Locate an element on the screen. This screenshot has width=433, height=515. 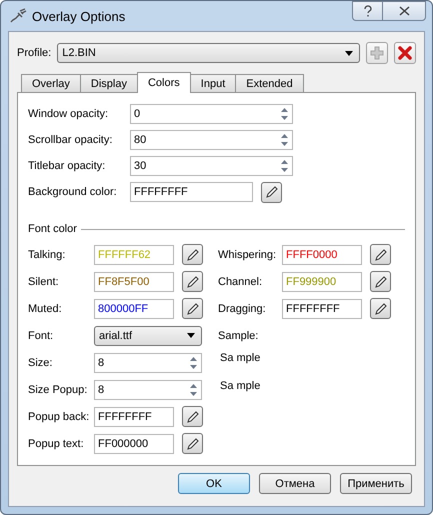
section-title: Font color is located at coordinates (52, 229).